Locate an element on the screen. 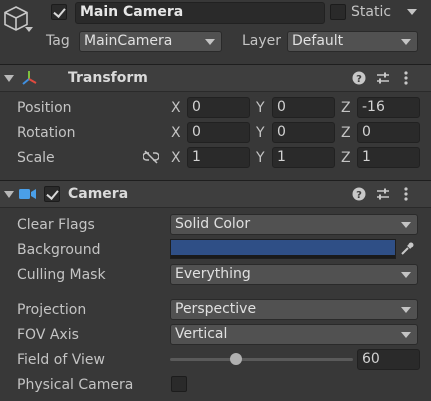 The height and width of the screenshot is (401, 431). camera-enabled-toggle is located at coordinates (52, 194).